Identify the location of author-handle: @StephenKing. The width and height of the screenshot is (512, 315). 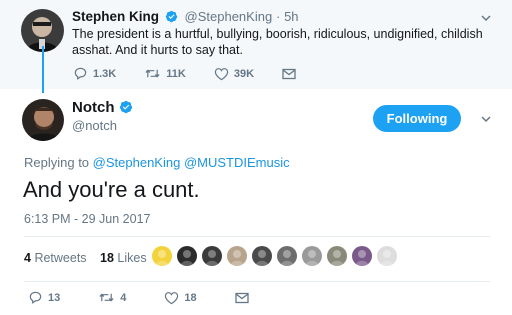
(229, 16).